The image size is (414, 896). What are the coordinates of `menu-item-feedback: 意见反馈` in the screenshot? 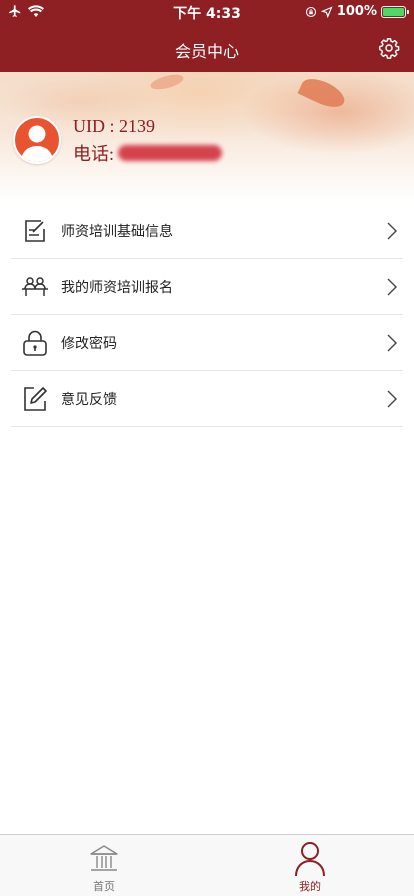 It's located at (207, 399).